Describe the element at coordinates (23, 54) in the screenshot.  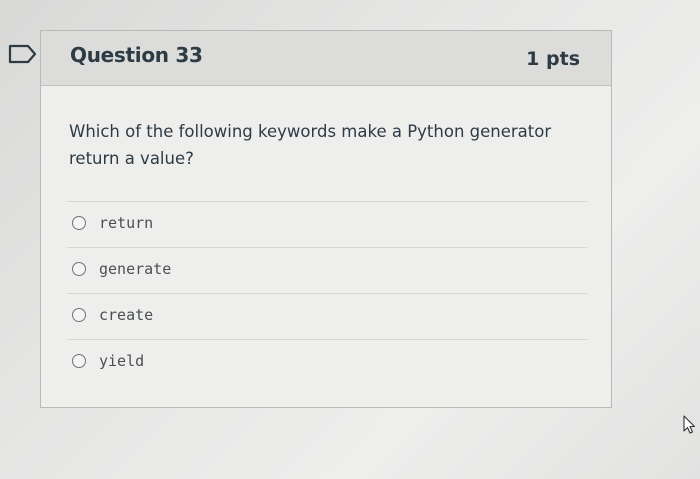
I see `bookmark-flag-icon` at that location.